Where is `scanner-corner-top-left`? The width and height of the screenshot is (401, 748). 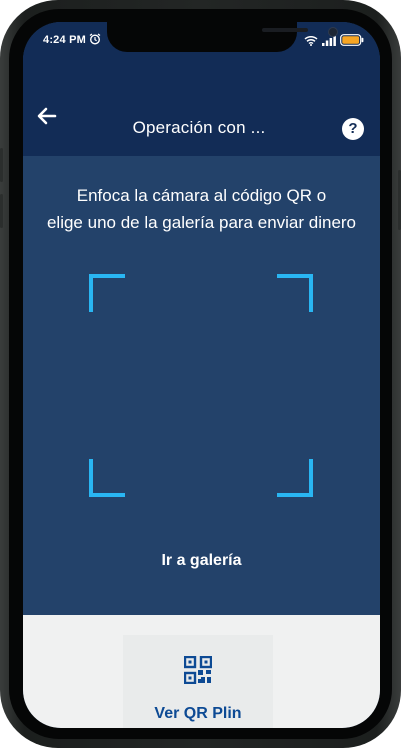 scanner-corner-top-left is located at coordinates (107, 293).